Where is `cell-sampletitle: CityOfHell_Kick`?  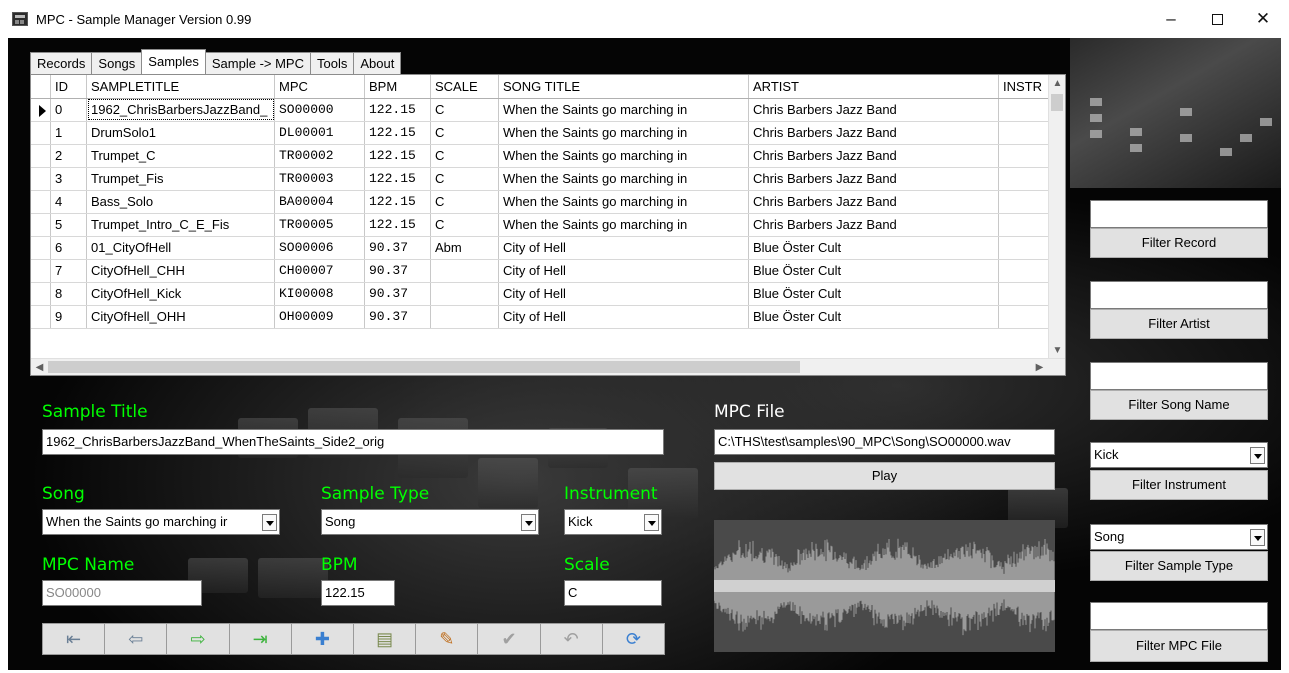 cell-sampletitle: CityOfHell_Kick is located at coordinates (180, 294).